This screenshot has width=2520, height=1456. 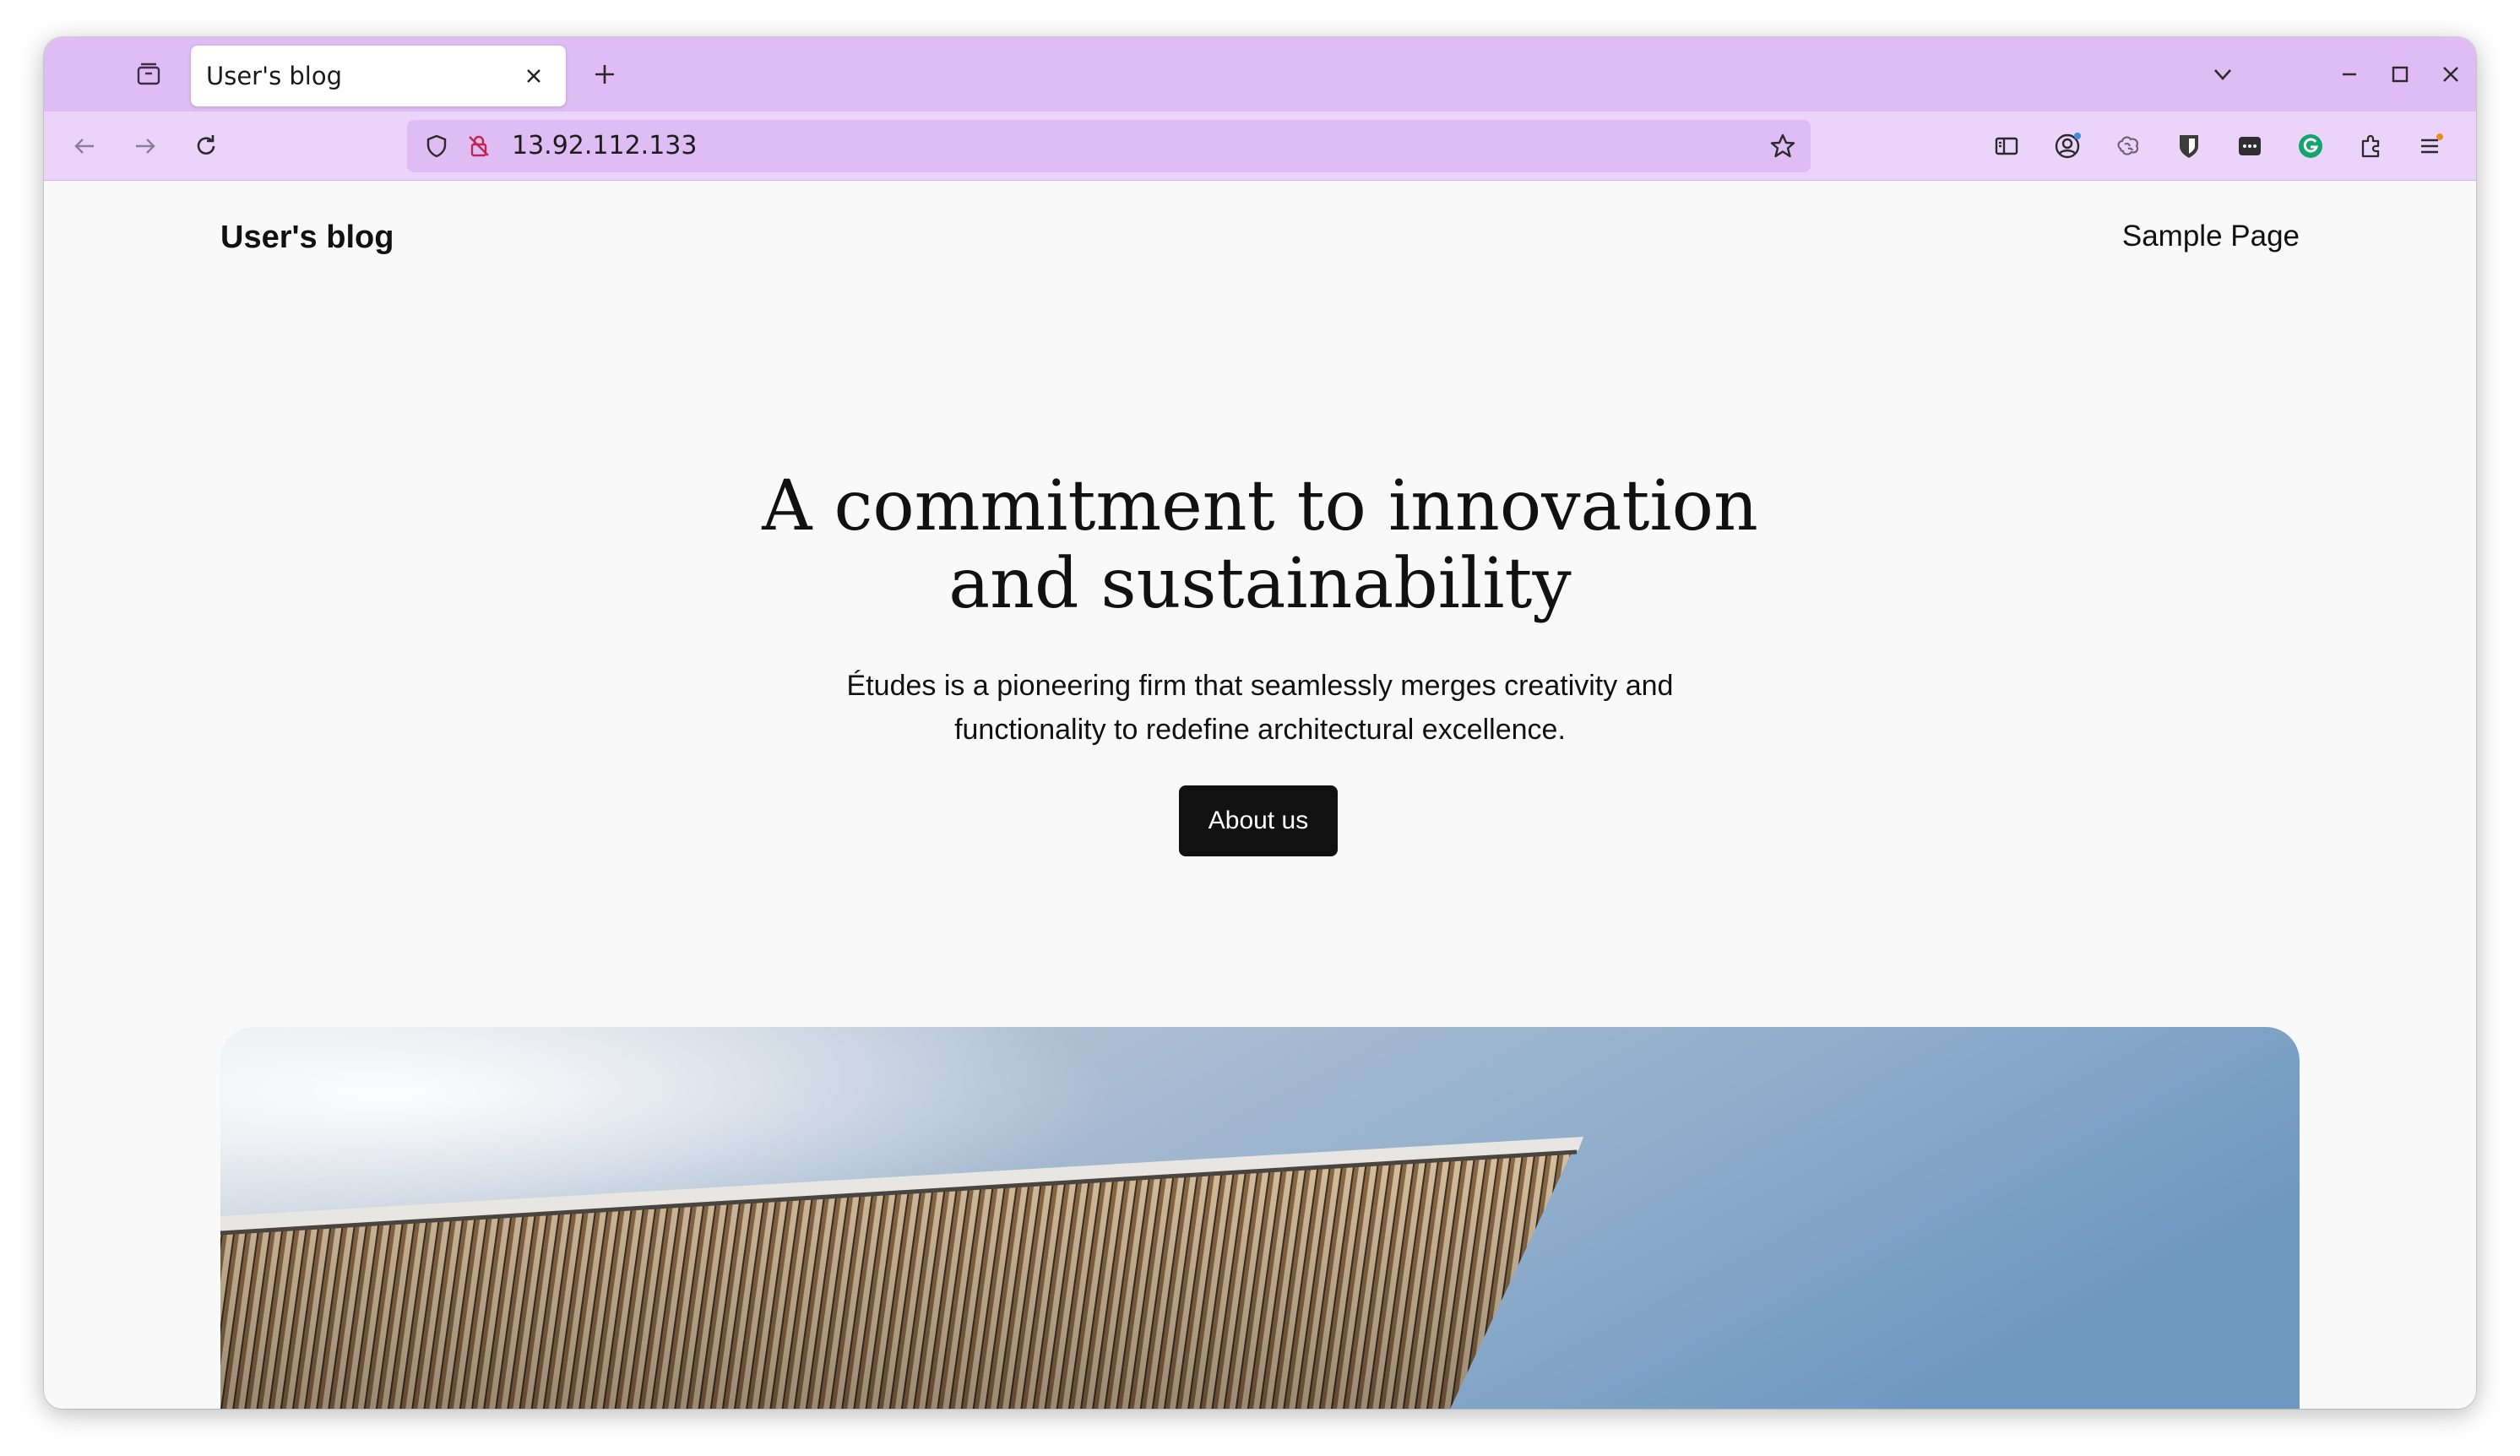 I want to click on maximize-icon, so click(x=2400, y=74).